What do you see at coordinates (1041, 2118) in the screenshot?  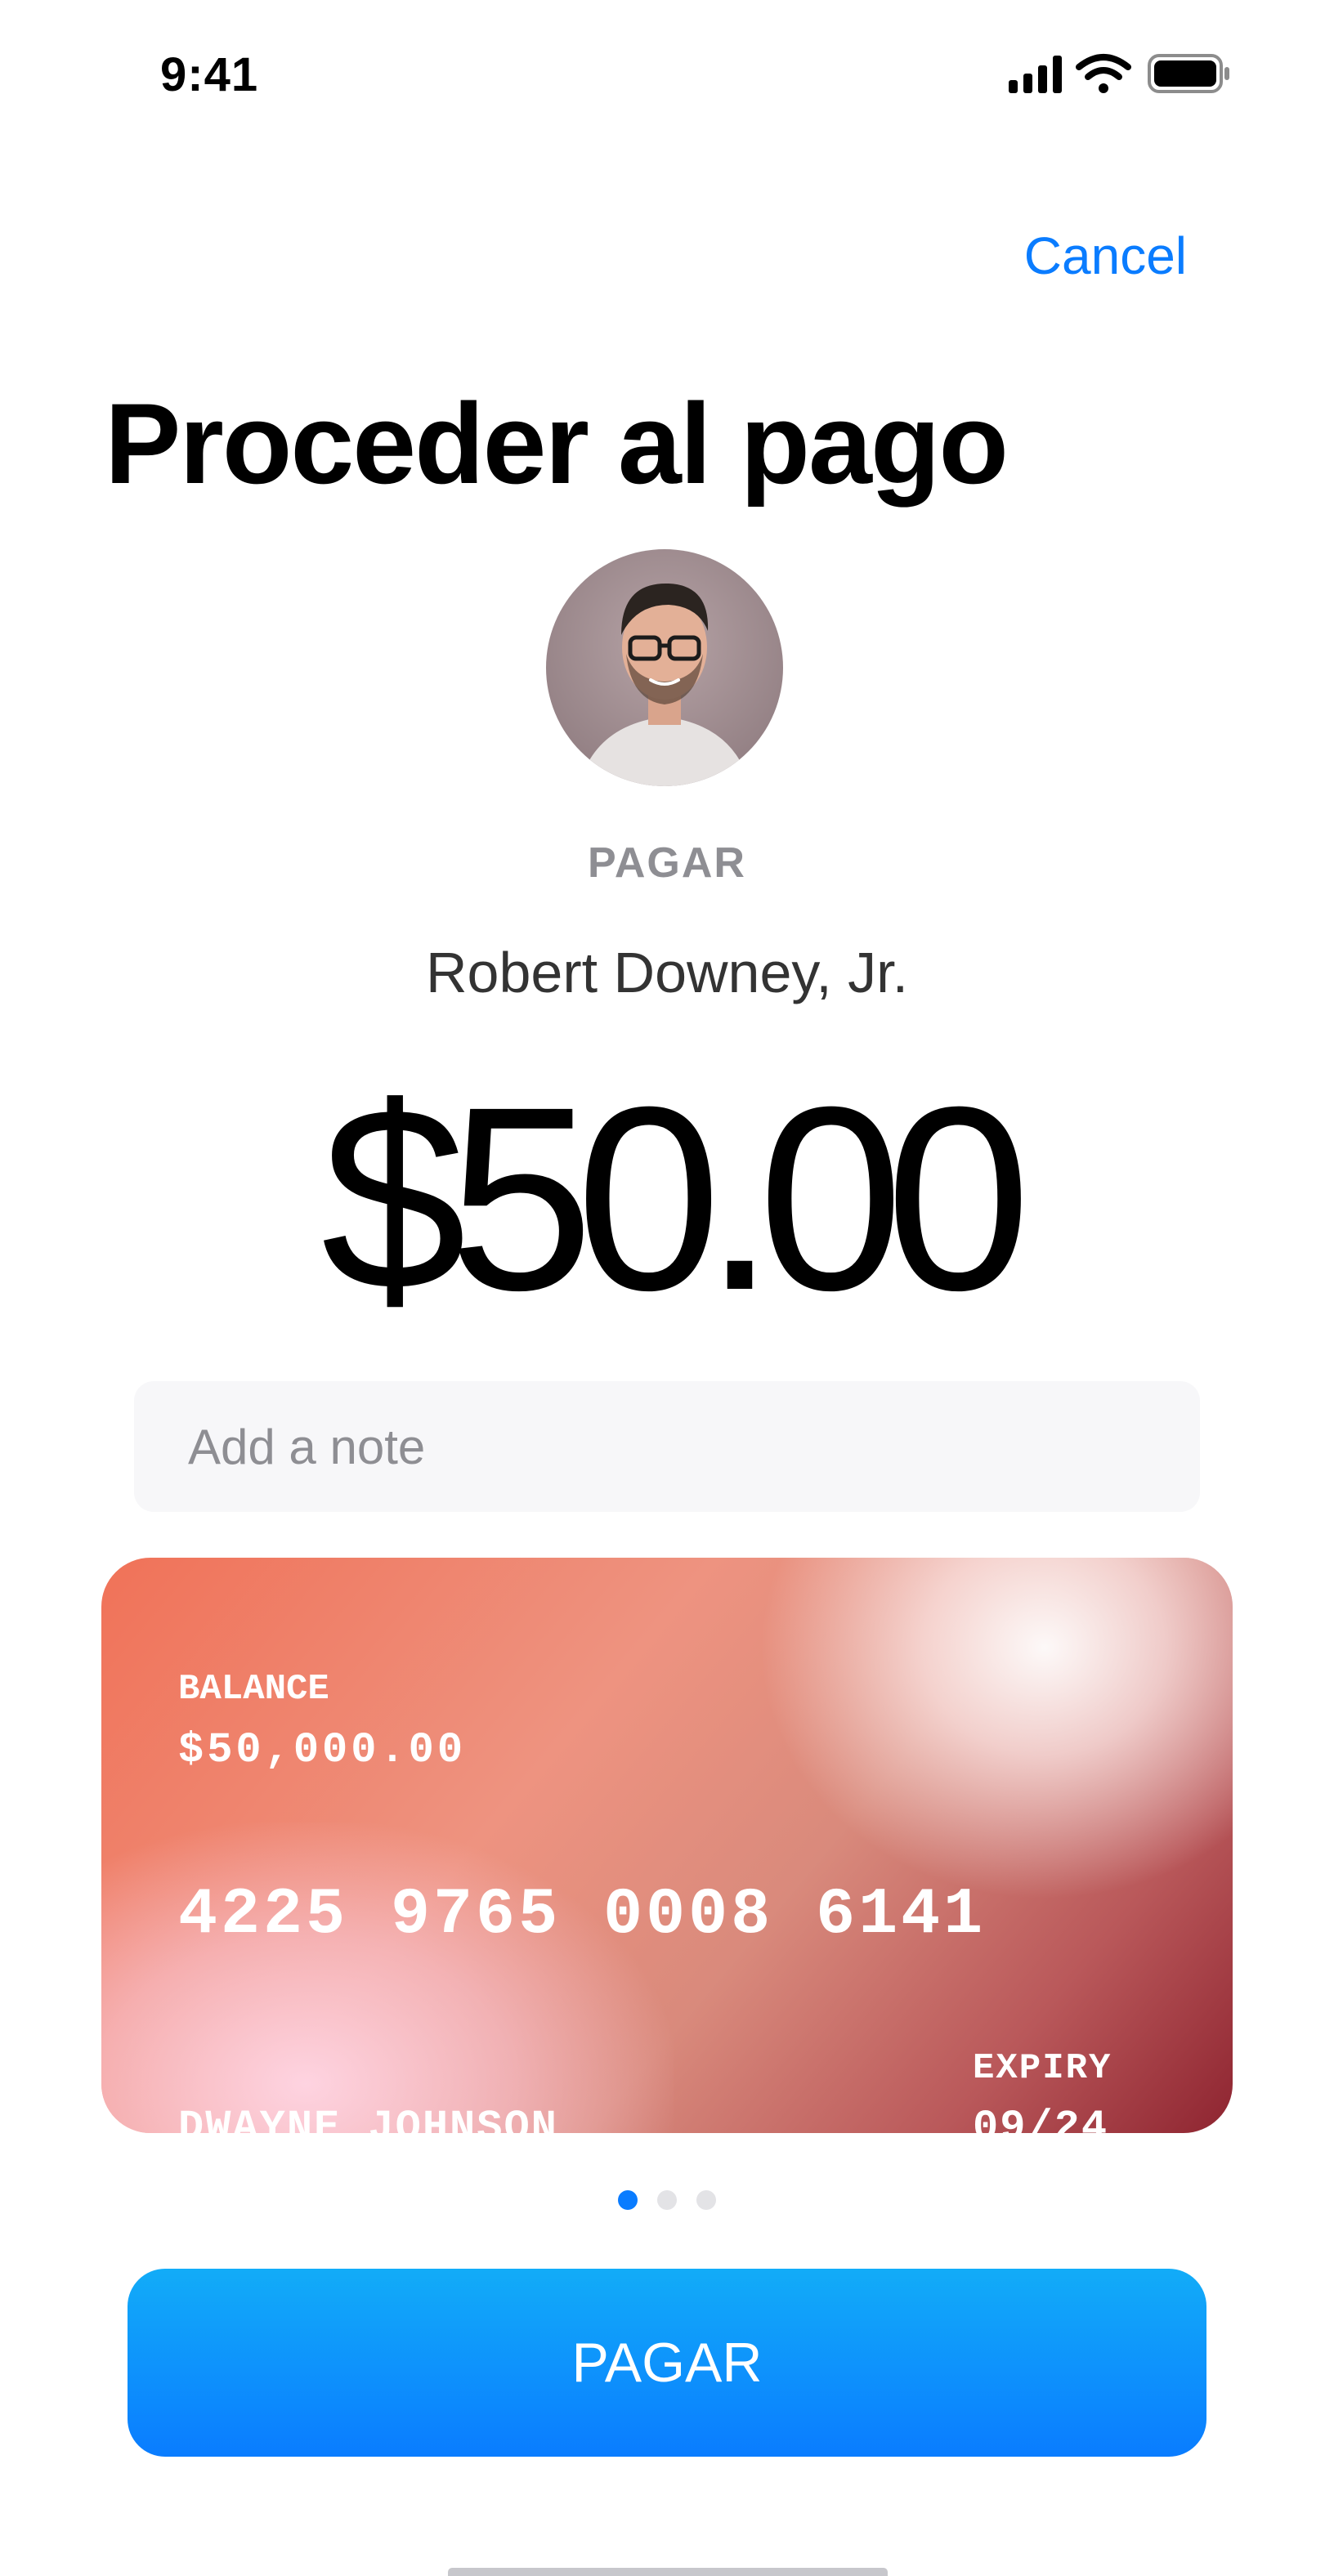 I see `card-expiry-value: 09/24` at bounding box center [1041, 2118].